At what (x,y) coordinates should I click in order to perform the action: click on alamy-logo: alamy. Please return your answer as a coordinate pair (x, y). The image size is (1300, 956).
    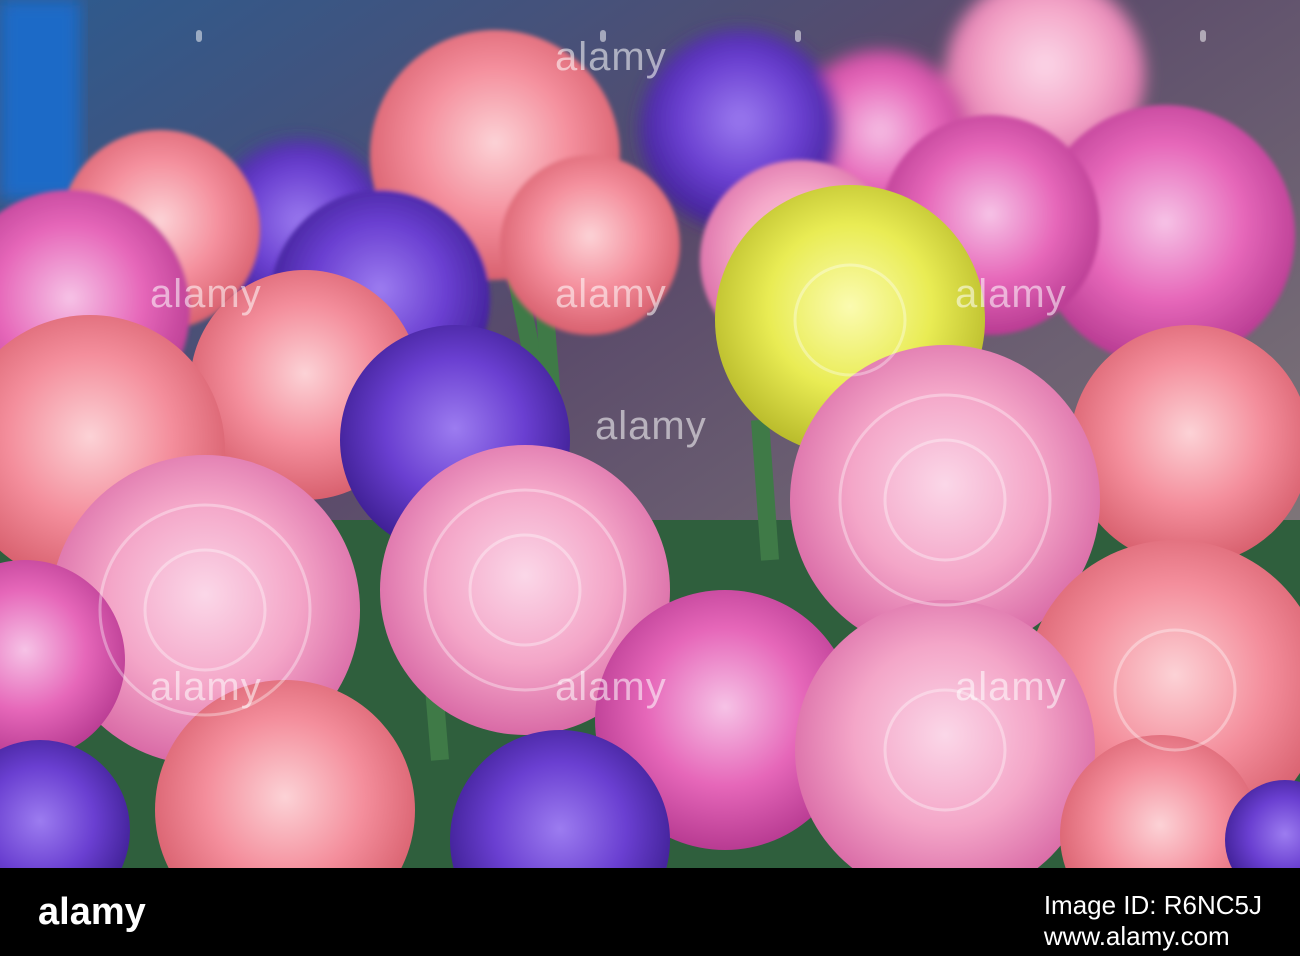
    Looking at the image, I should click on (92, 912).